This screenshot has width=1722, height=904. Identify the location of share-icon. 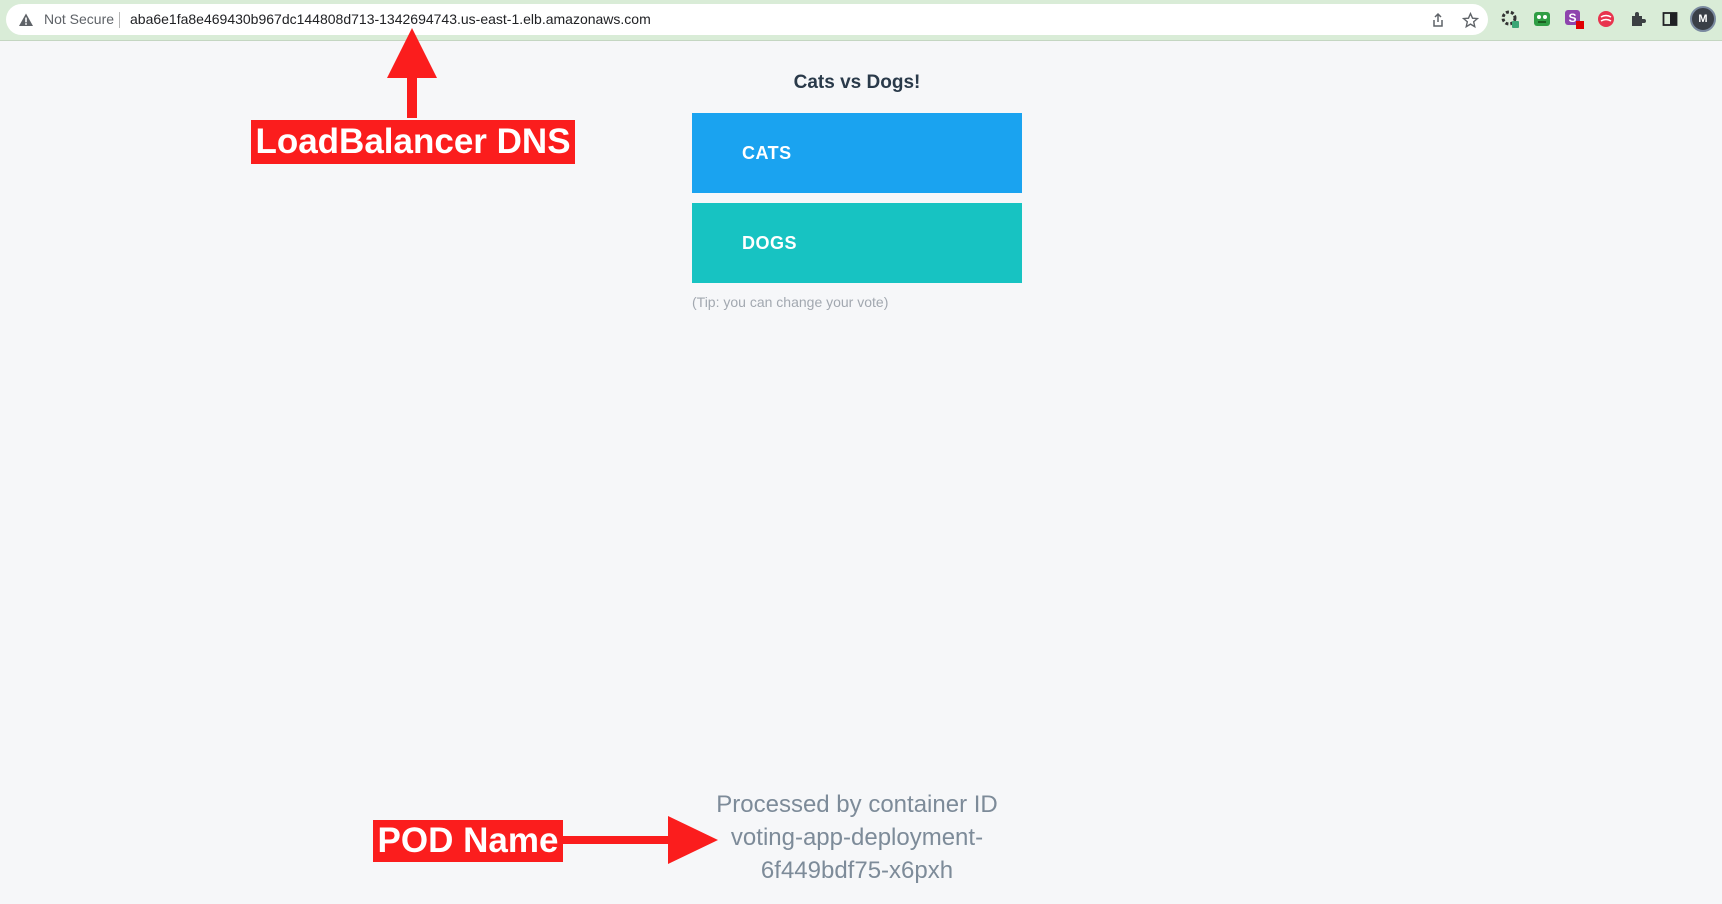
(1438, 20).